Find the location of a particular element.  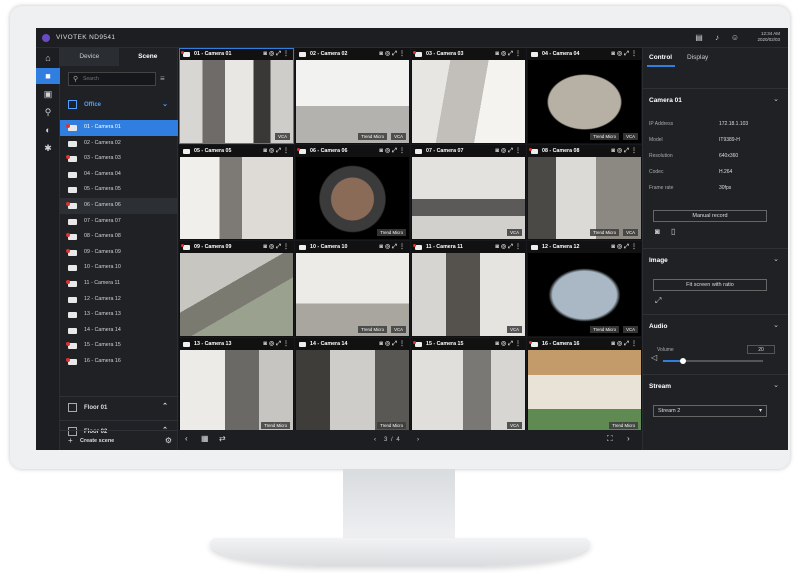

camera-tile: 06 - Camera 06 ◙◎⤢⋮ Trend Micro is located at coordinates (352, 192).